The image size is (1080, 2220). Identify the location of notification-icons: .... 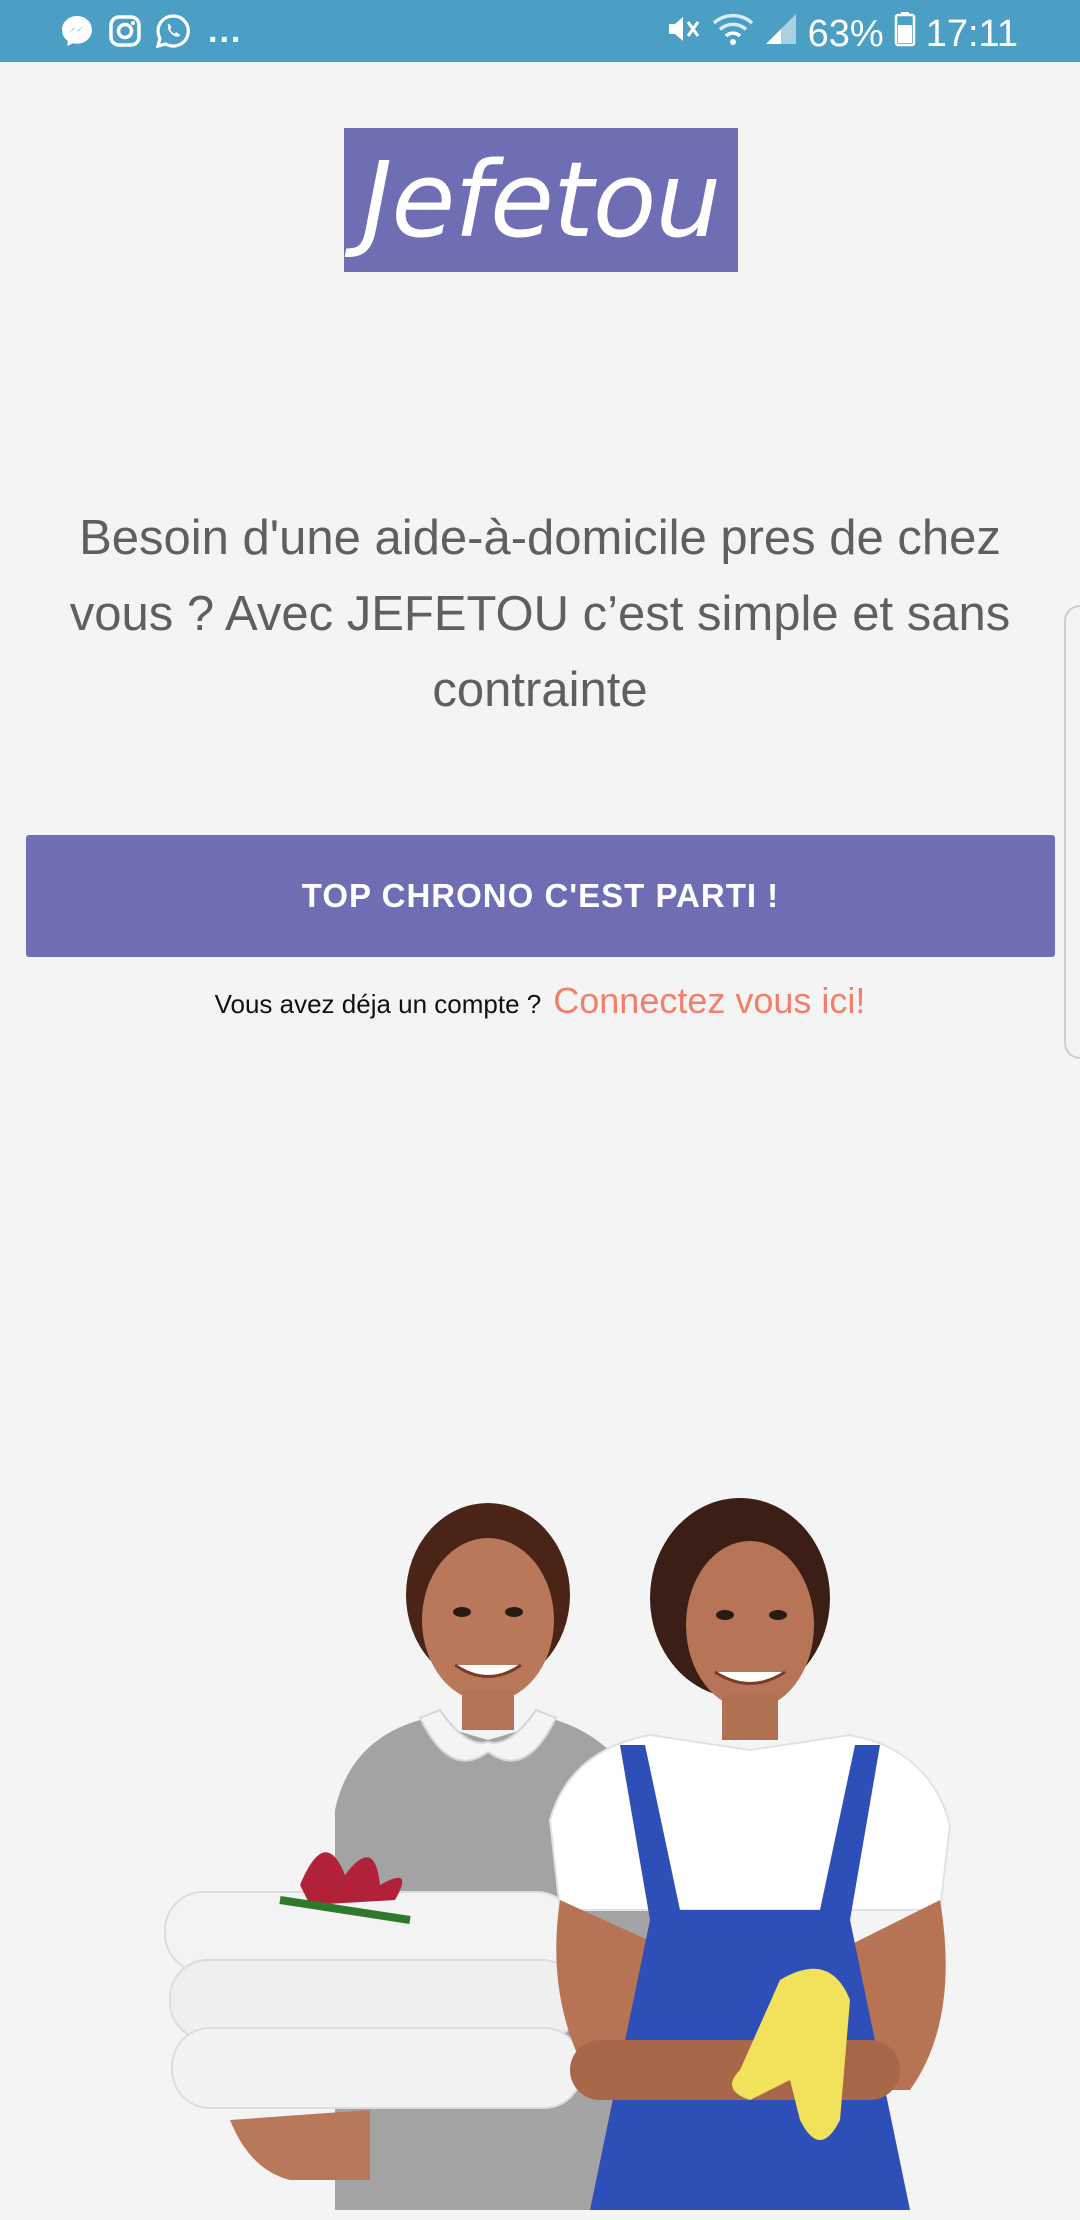
(150, 31).